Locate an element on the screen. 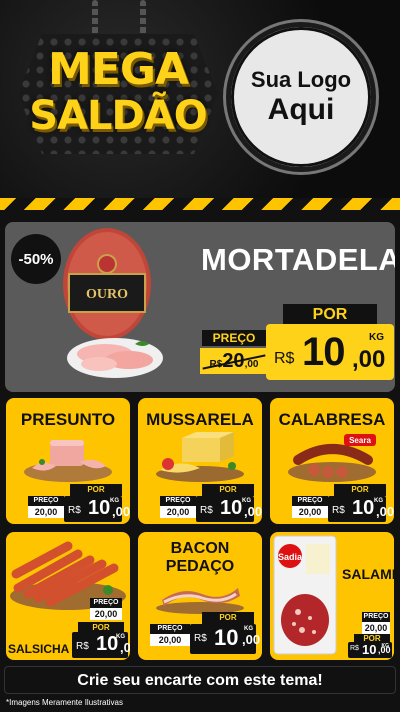 The image size is (400, 712). hero-old-price: R$20,00 is located at coordinates (234, 361).